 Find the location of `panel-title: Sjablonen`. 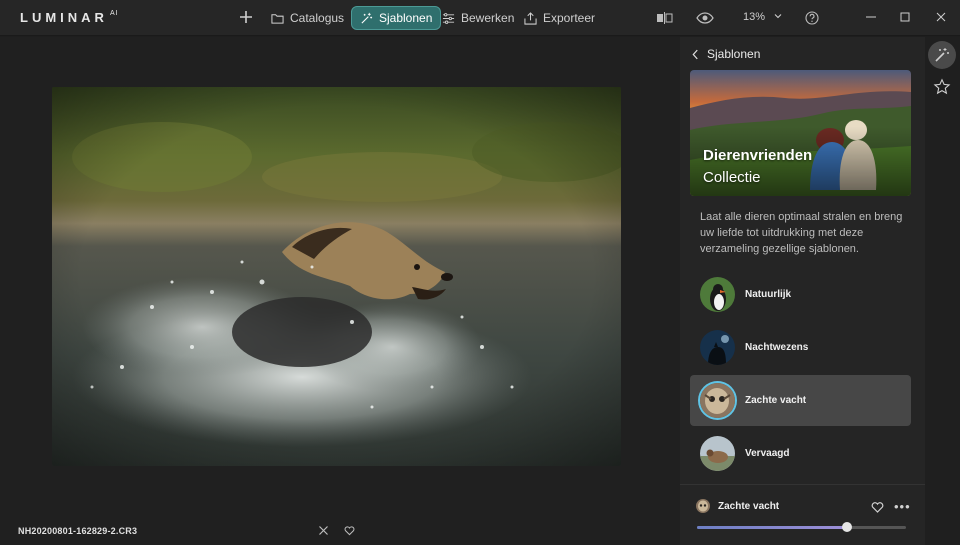

panel-title: Sjablonen is located at coordinates (734, 54).